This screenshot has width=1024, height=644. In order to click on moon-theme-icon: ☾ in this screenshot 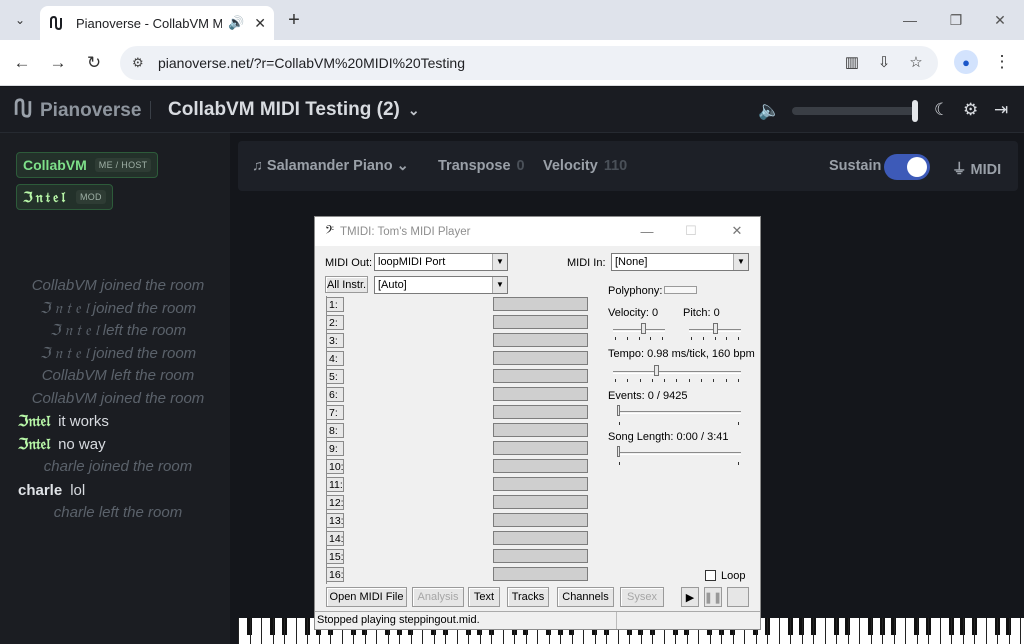, I will do `click(941, 110)`.